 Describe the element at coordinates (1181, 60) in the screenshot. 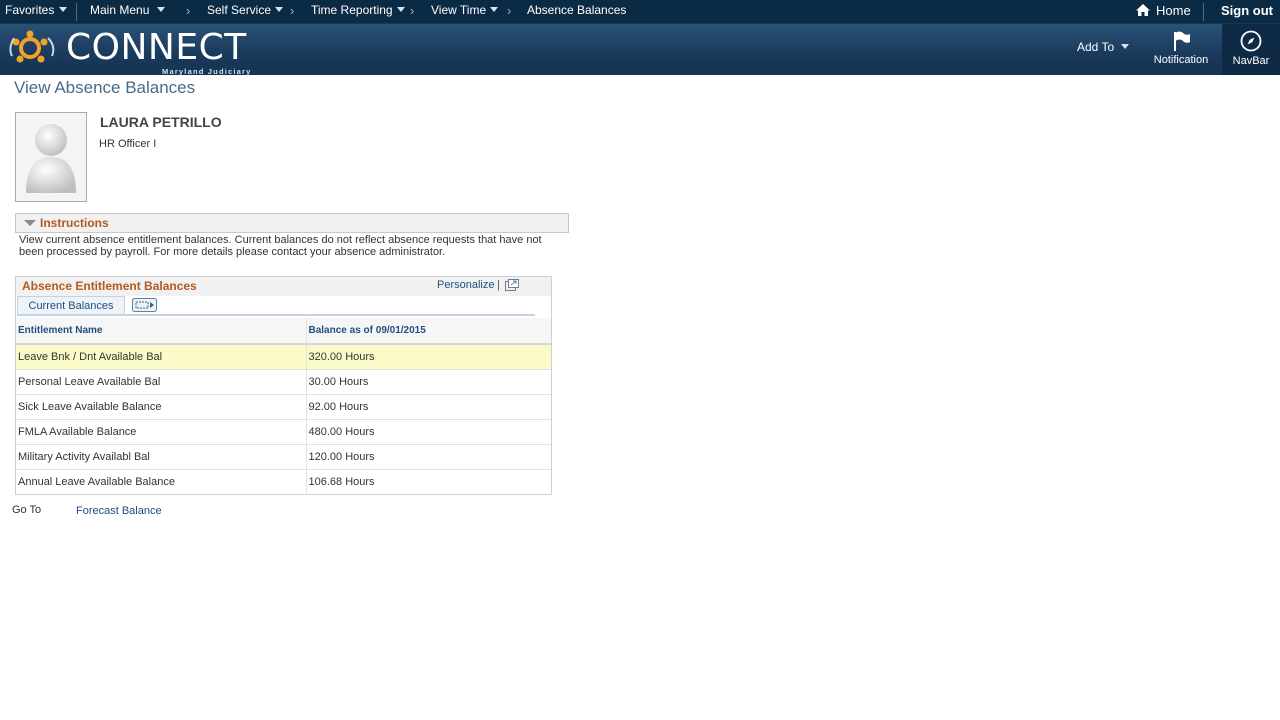

I see `notification-label: Notification` at that location.